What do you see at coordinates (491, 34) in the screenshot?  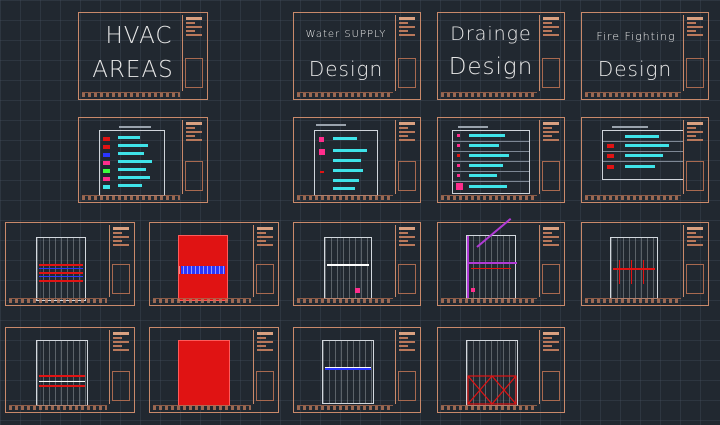 I see `drainage-title-line1: Drainge` at bounding box center [491, 34].